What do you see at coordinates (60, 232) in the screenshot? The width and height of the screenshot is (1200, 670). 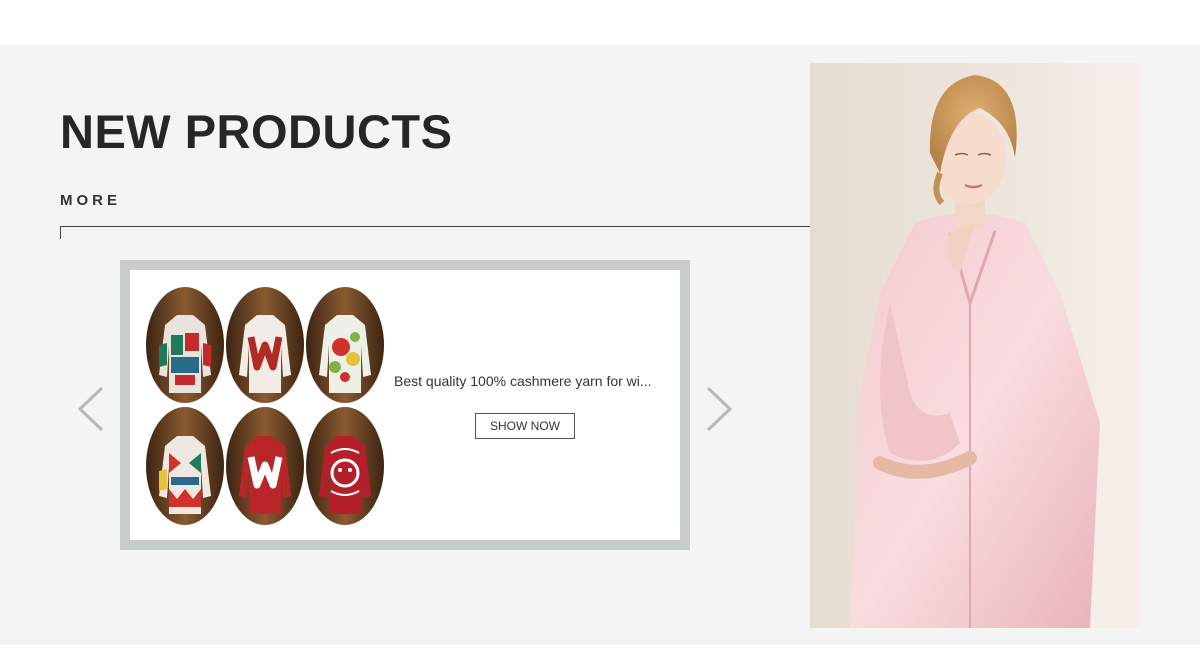 I see `section-divider-tick` at bounding box center [60, 232].